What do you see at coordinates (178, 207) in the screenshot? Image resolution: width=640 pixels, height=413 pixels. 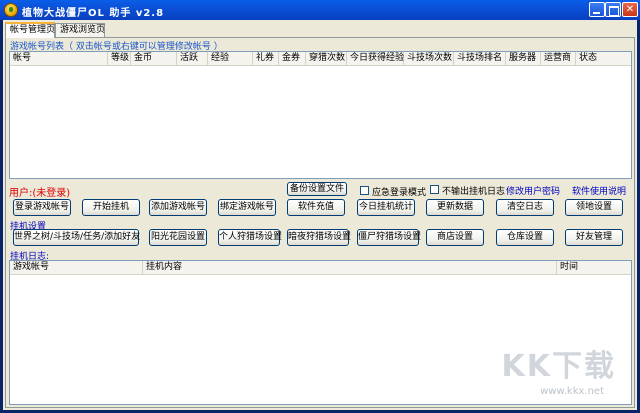 I see `add-account-button: 添加游戏帐号` at bounding box center [178, 207].